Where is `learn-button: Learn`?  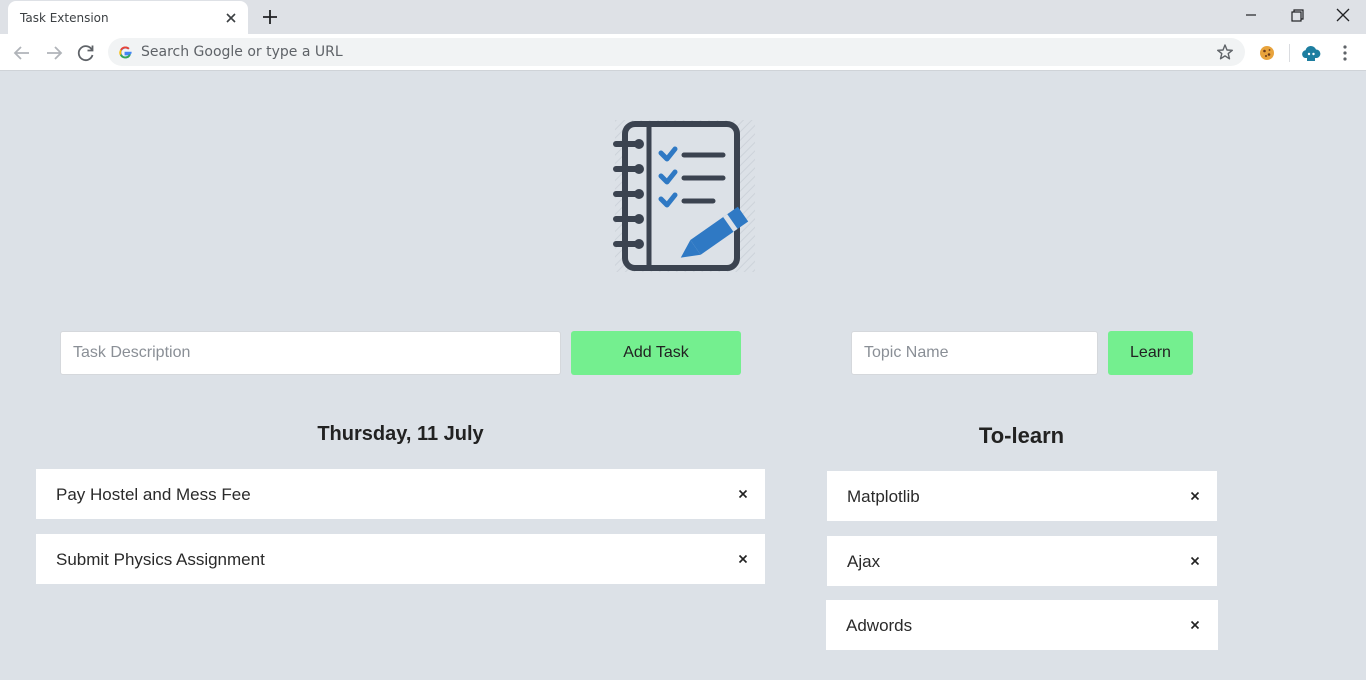 learn-button: Learn is located at coordinates (1150, 353).